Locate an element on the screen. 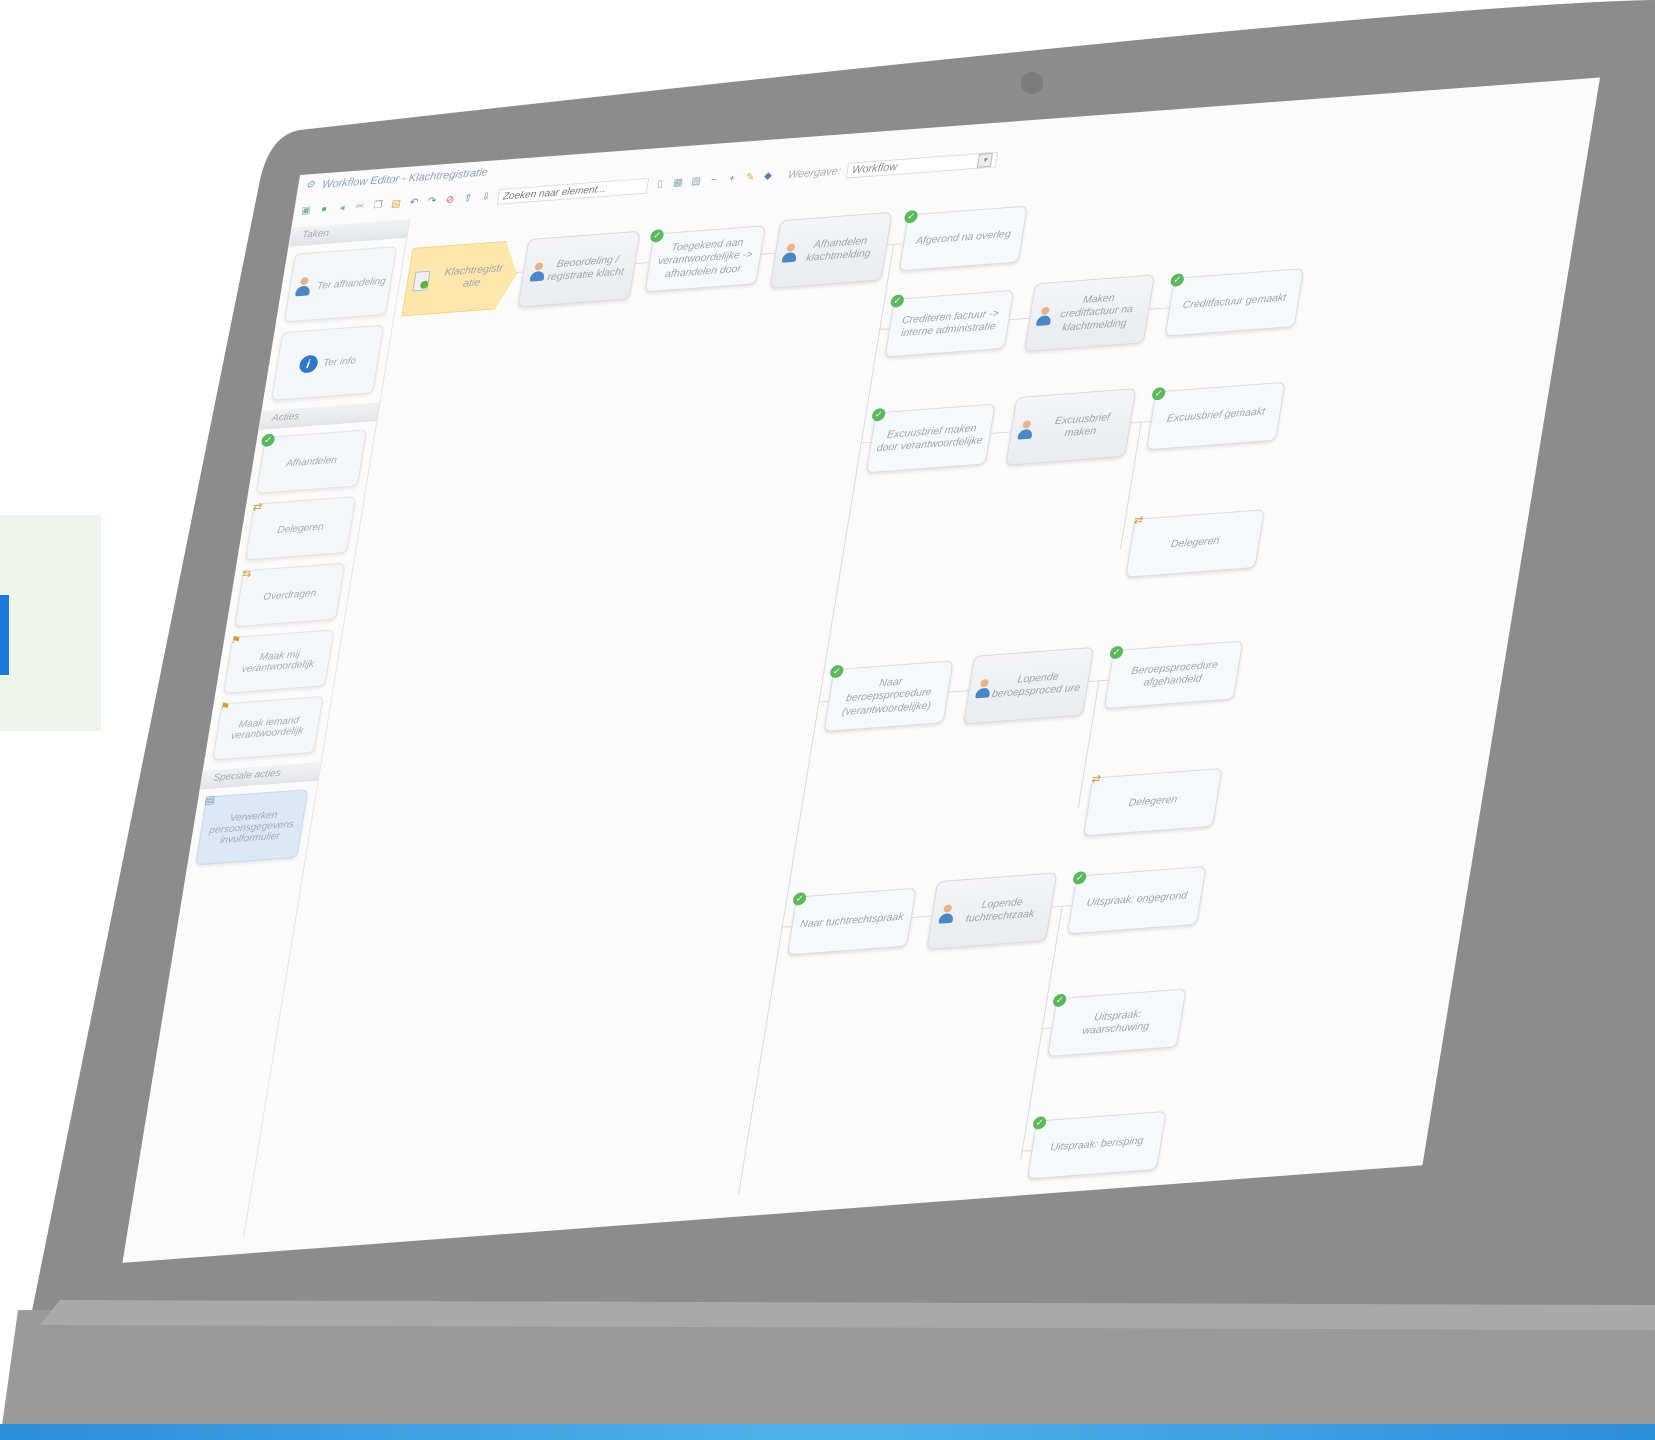  node-label: Klachtregistr atie is located at coordinates (473, 276).